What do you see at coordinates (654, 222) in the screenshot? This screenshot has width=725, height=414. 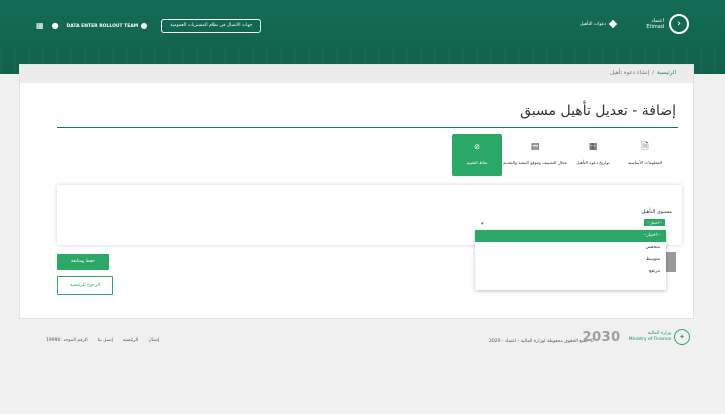 I see `qualification-level-select: --اختيار--` at bounding box center [654, 222].